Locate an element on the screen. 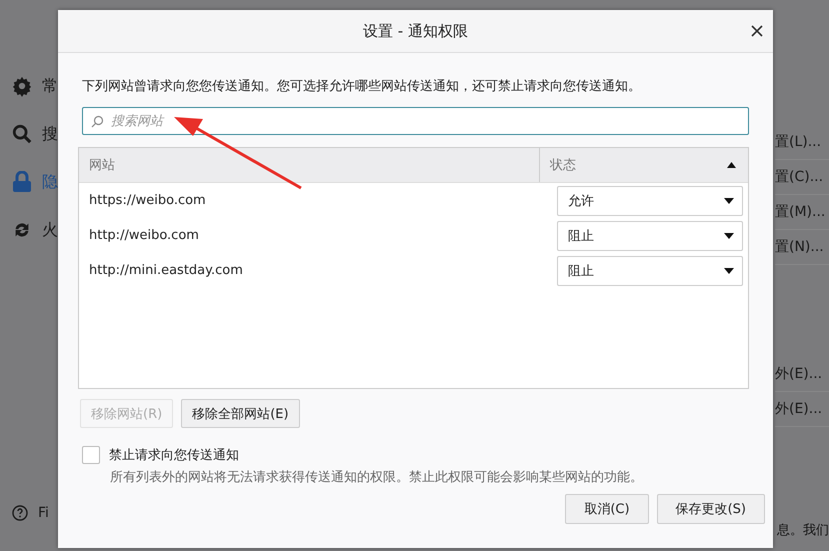 The height and width of the screenshot is (551, 829). body-text: 息。我们 is located at coordinates (803, 530).